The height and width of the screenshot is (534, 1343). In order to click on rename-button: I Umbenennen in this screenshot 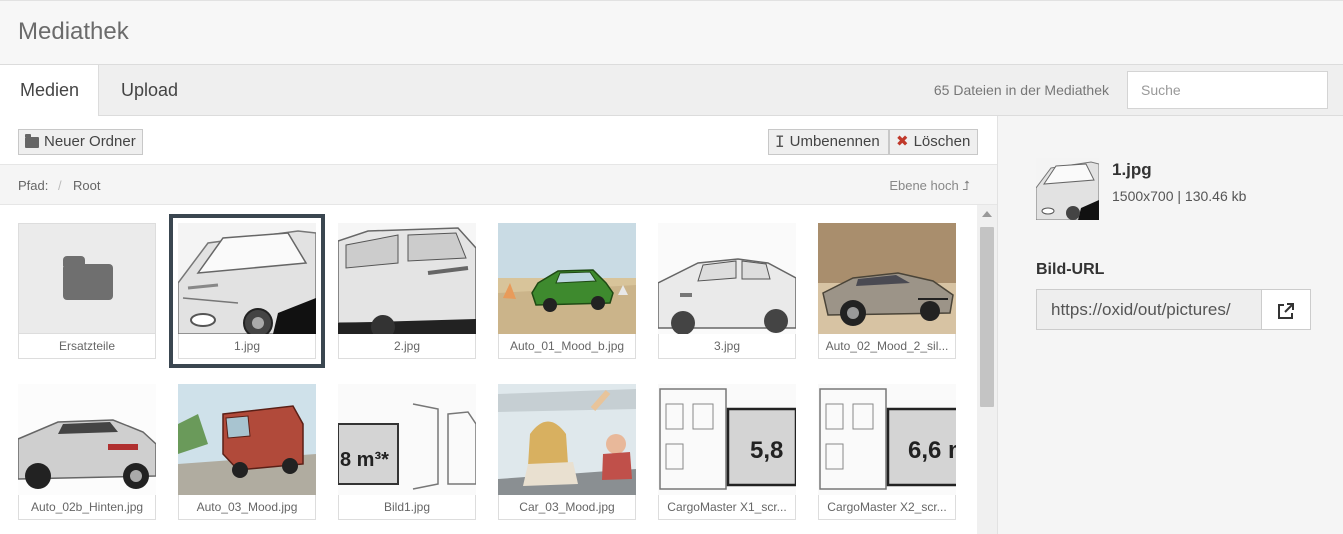, I will do `click(828, 142)`.